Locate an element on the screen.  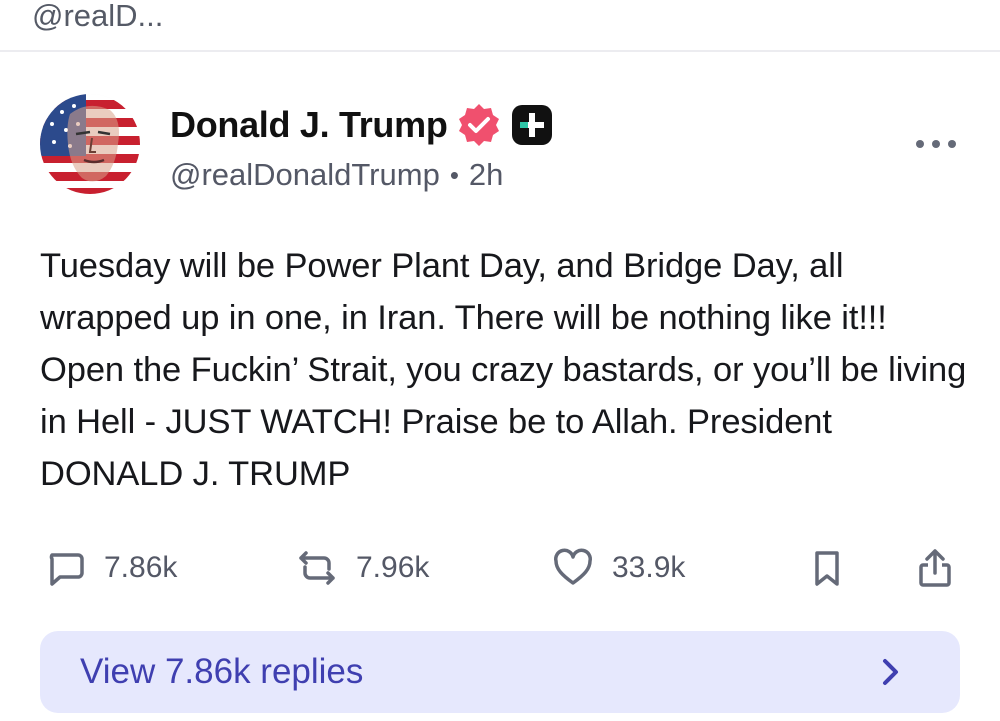
more-options-icon is located at coordinates (936, 144).